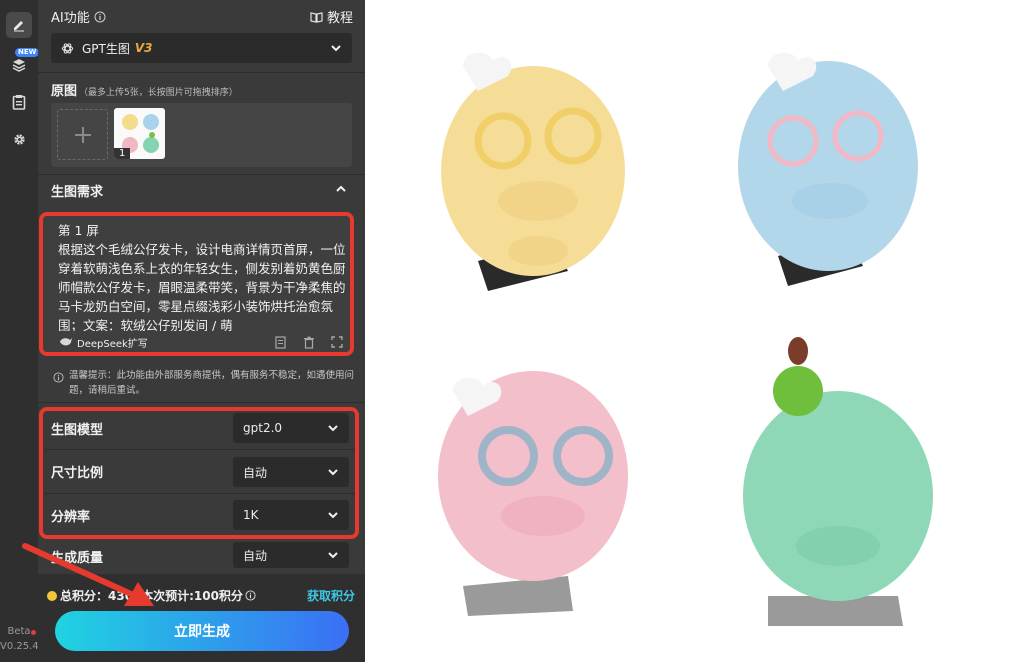  Describe the element at coordinates (291, 555) in the screenshot. I see `quality-select: 自动` at that location.